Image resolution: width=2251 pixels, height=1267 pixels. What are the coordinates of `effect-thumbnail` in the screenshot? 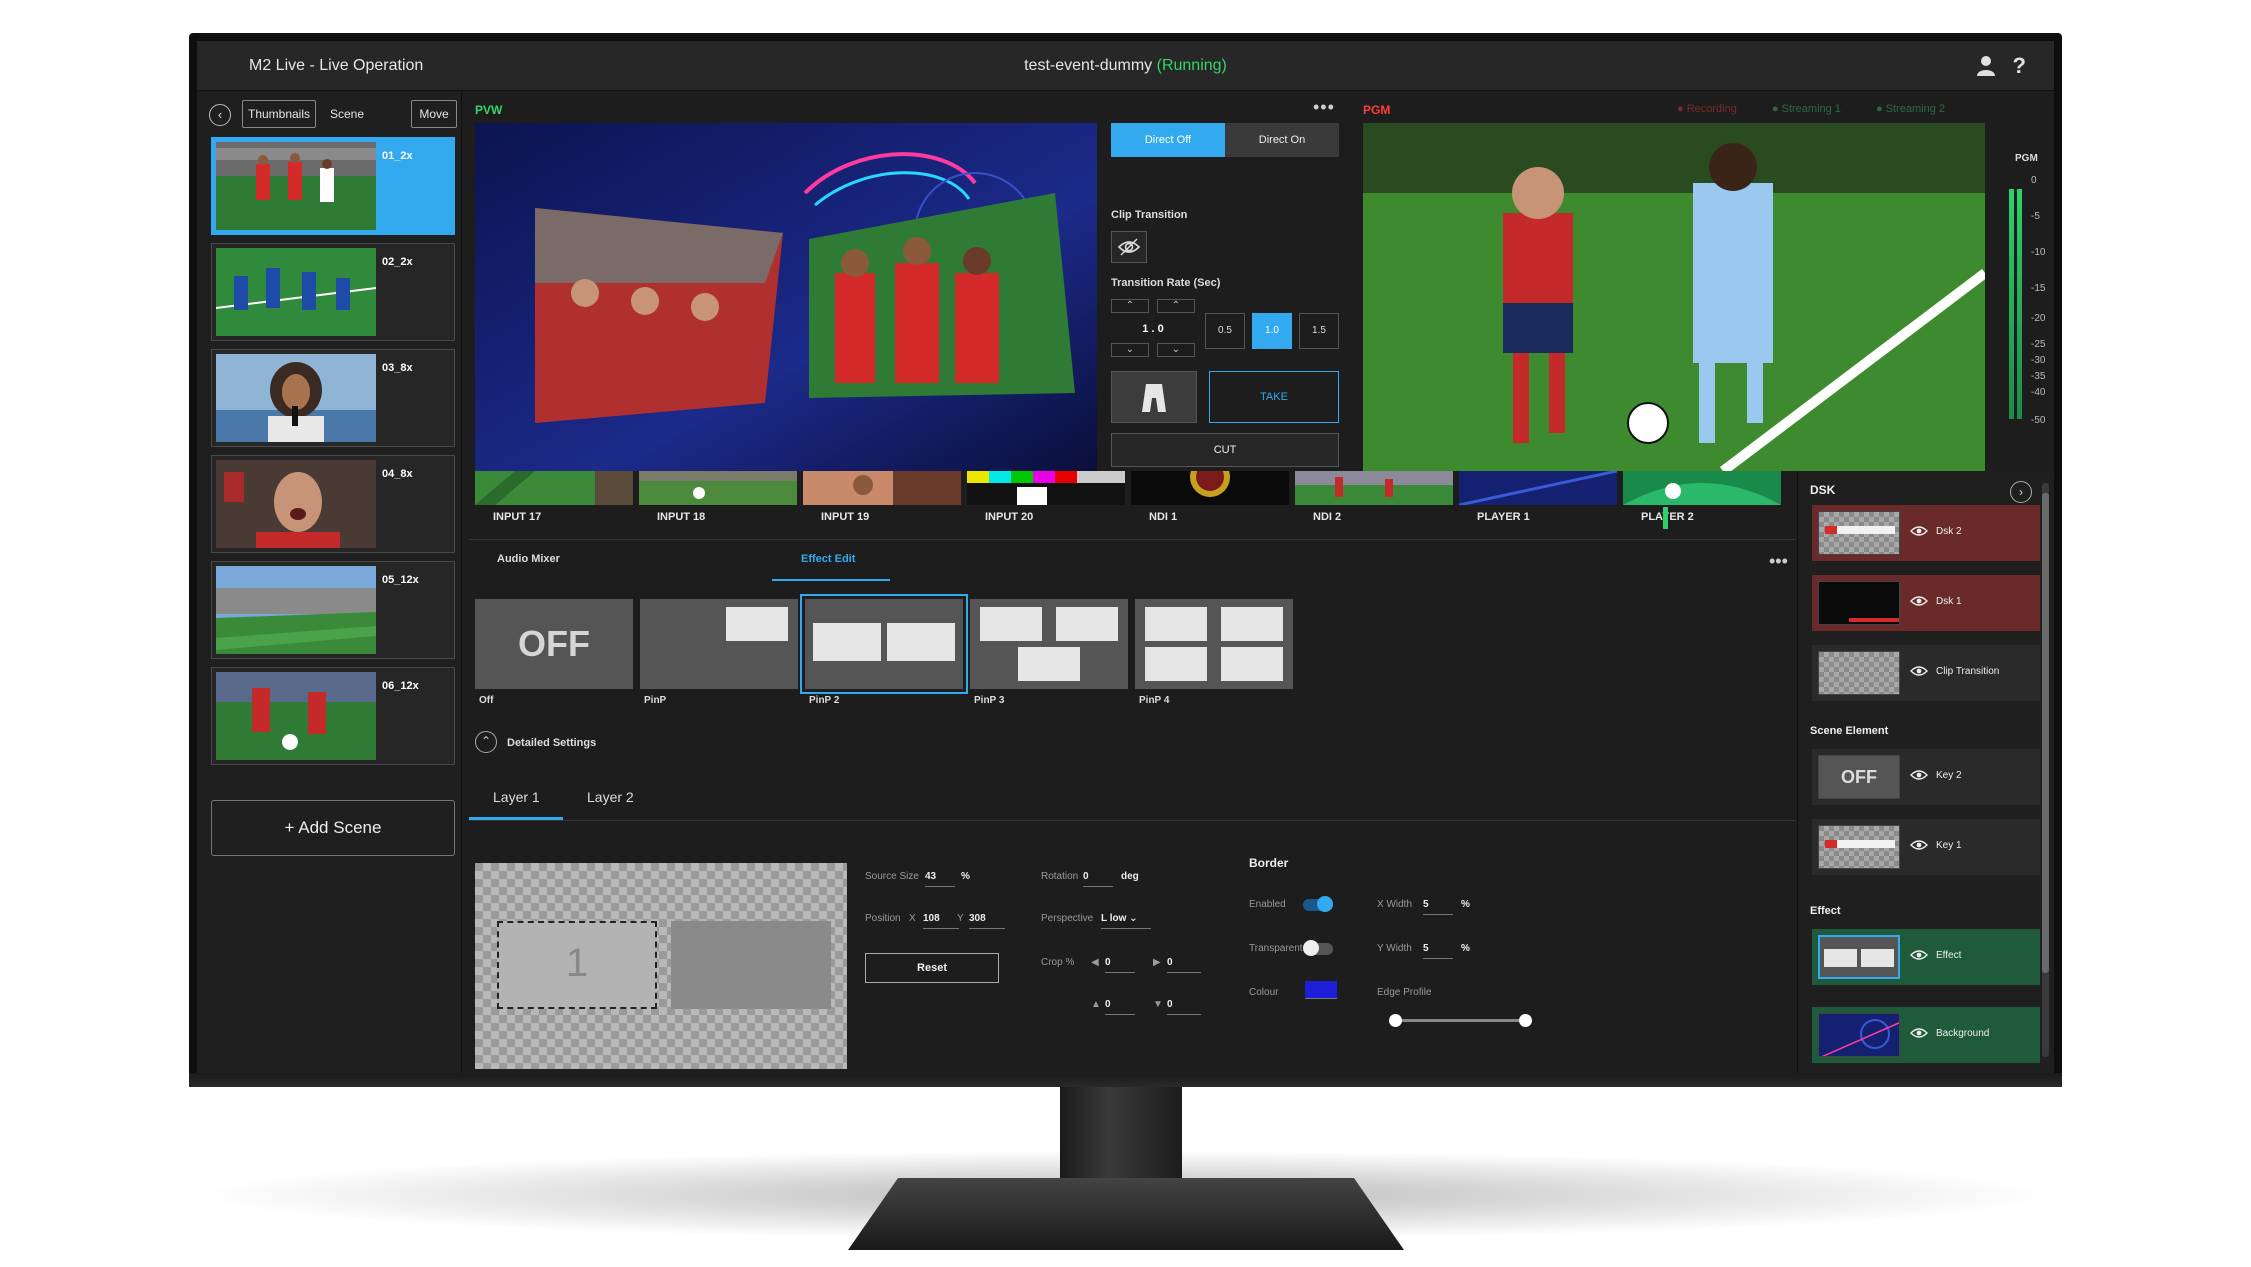 It's located at (1859, 957).